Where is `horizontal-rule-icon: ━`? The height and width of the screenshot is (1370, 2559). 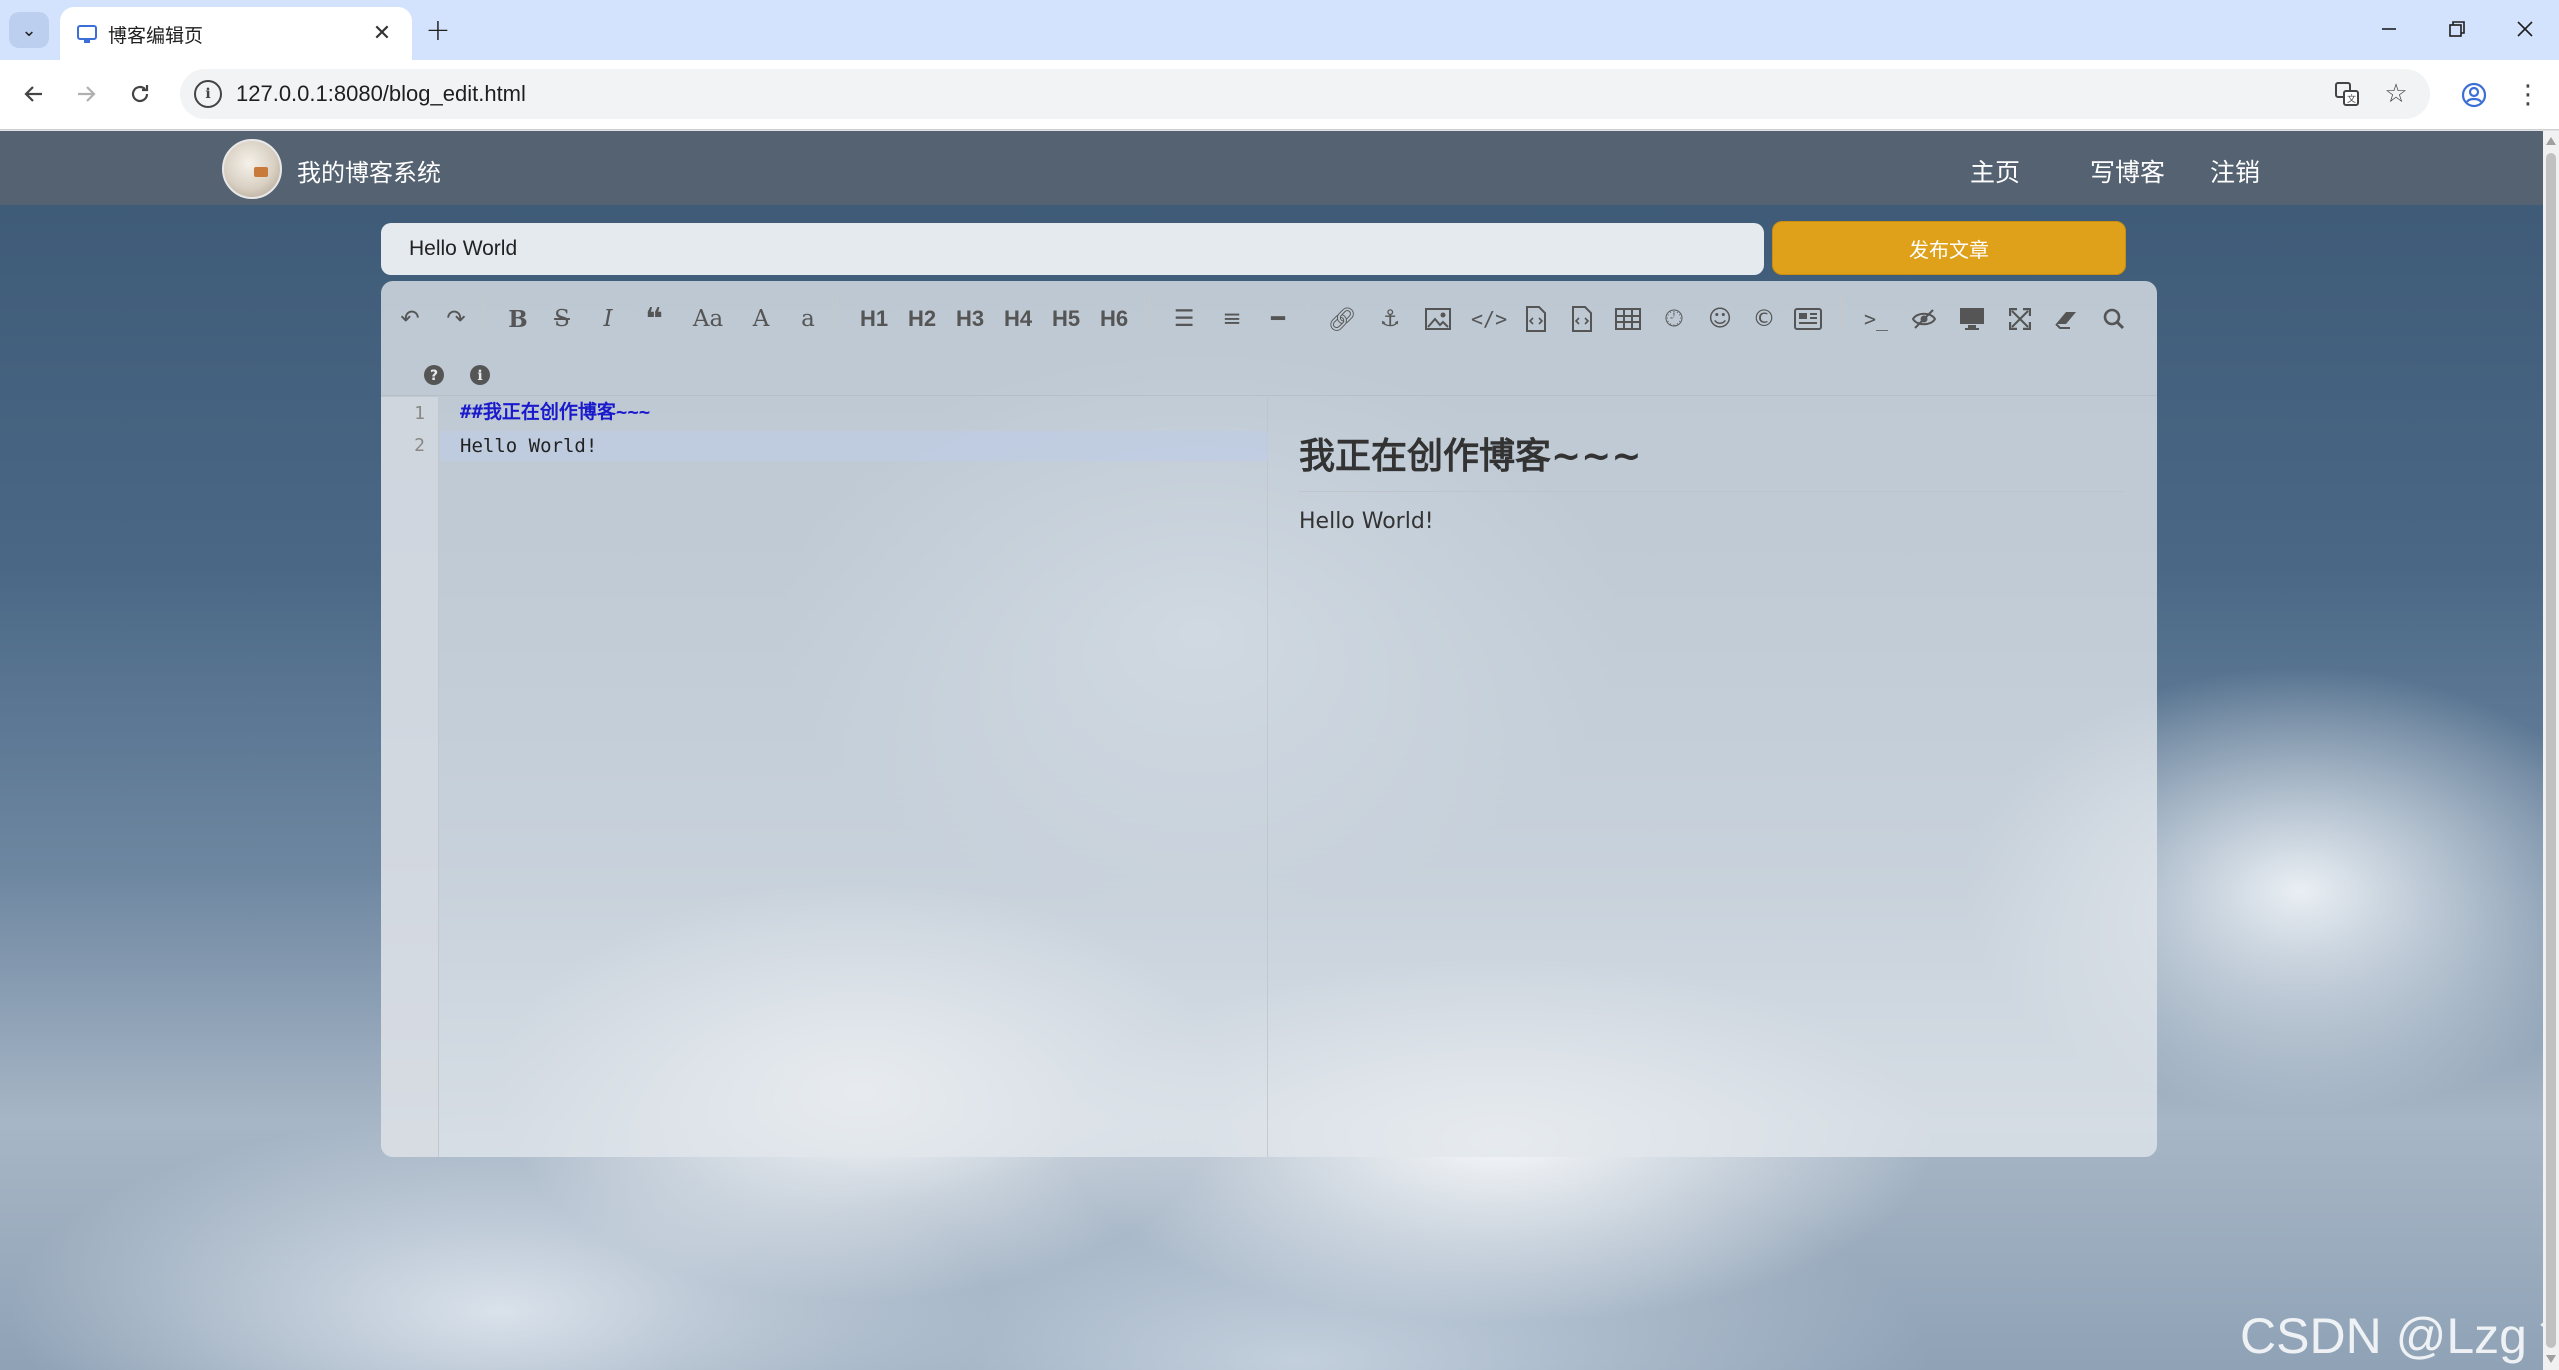 horizontal-rule-icon: ━ is located at coordinates (1278, 319).